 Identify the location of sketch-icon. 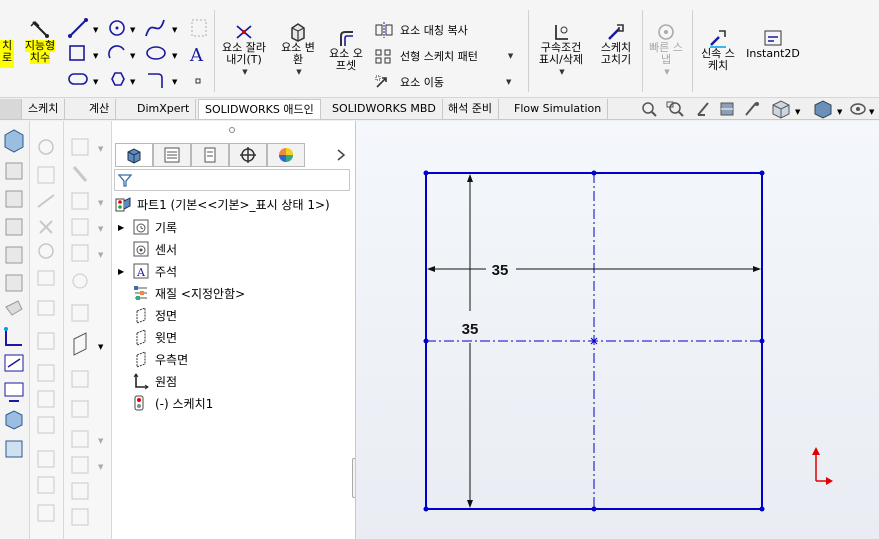
(13, 336).